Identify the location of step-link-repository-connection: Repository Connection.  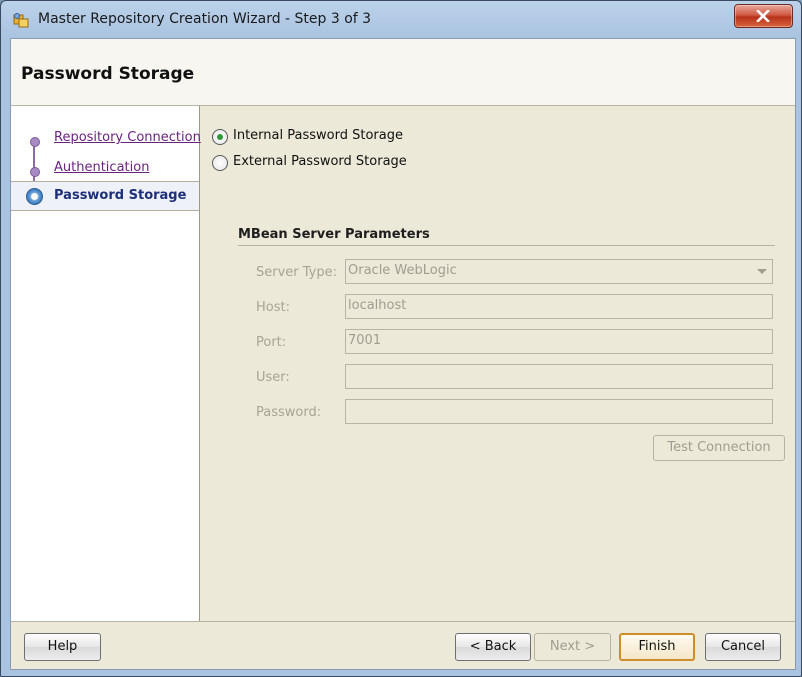
(127, 137).